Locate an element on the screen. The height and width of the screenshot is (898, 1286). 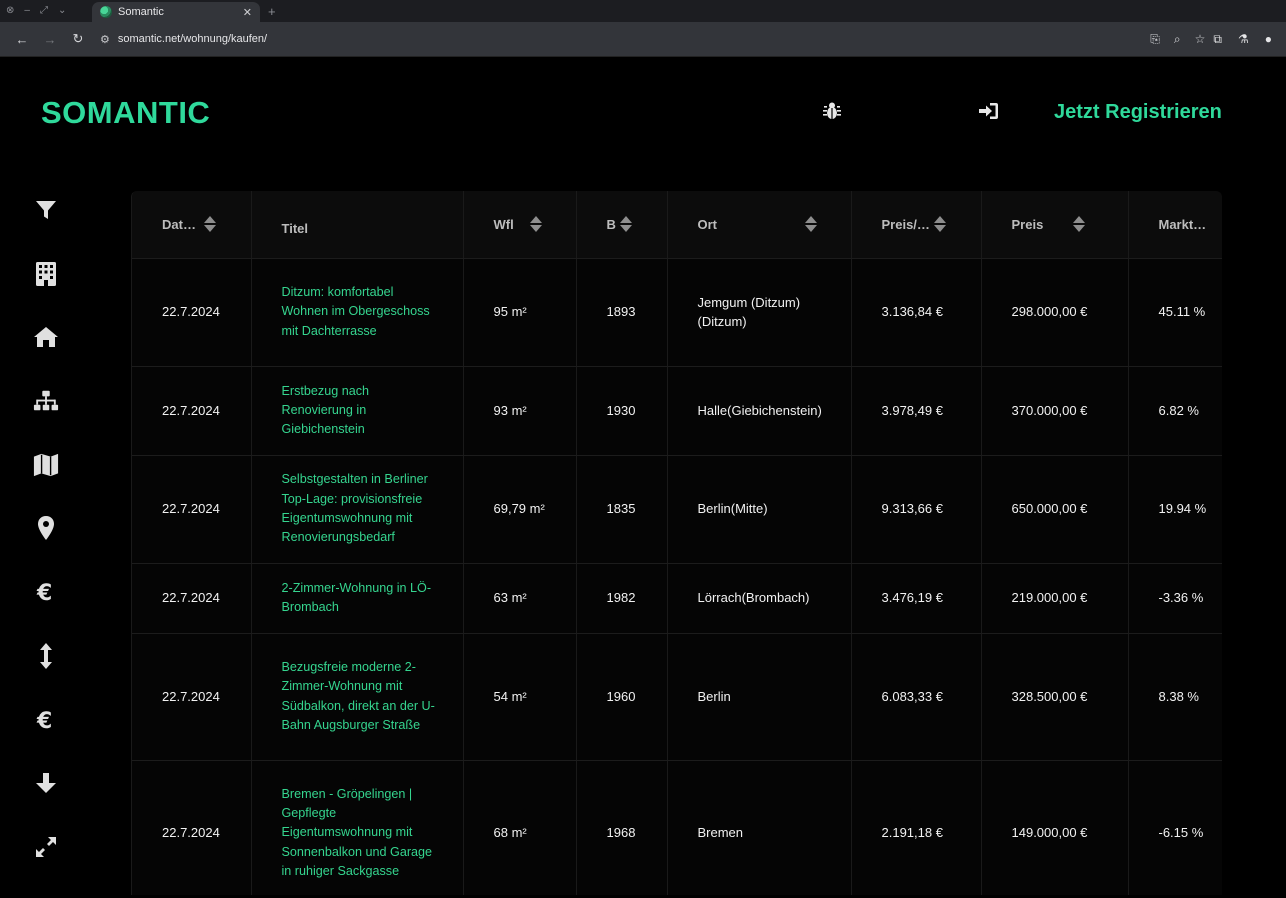
extension-actions: ⧉ ⚗ ● is located at coordinates (1245, 39).